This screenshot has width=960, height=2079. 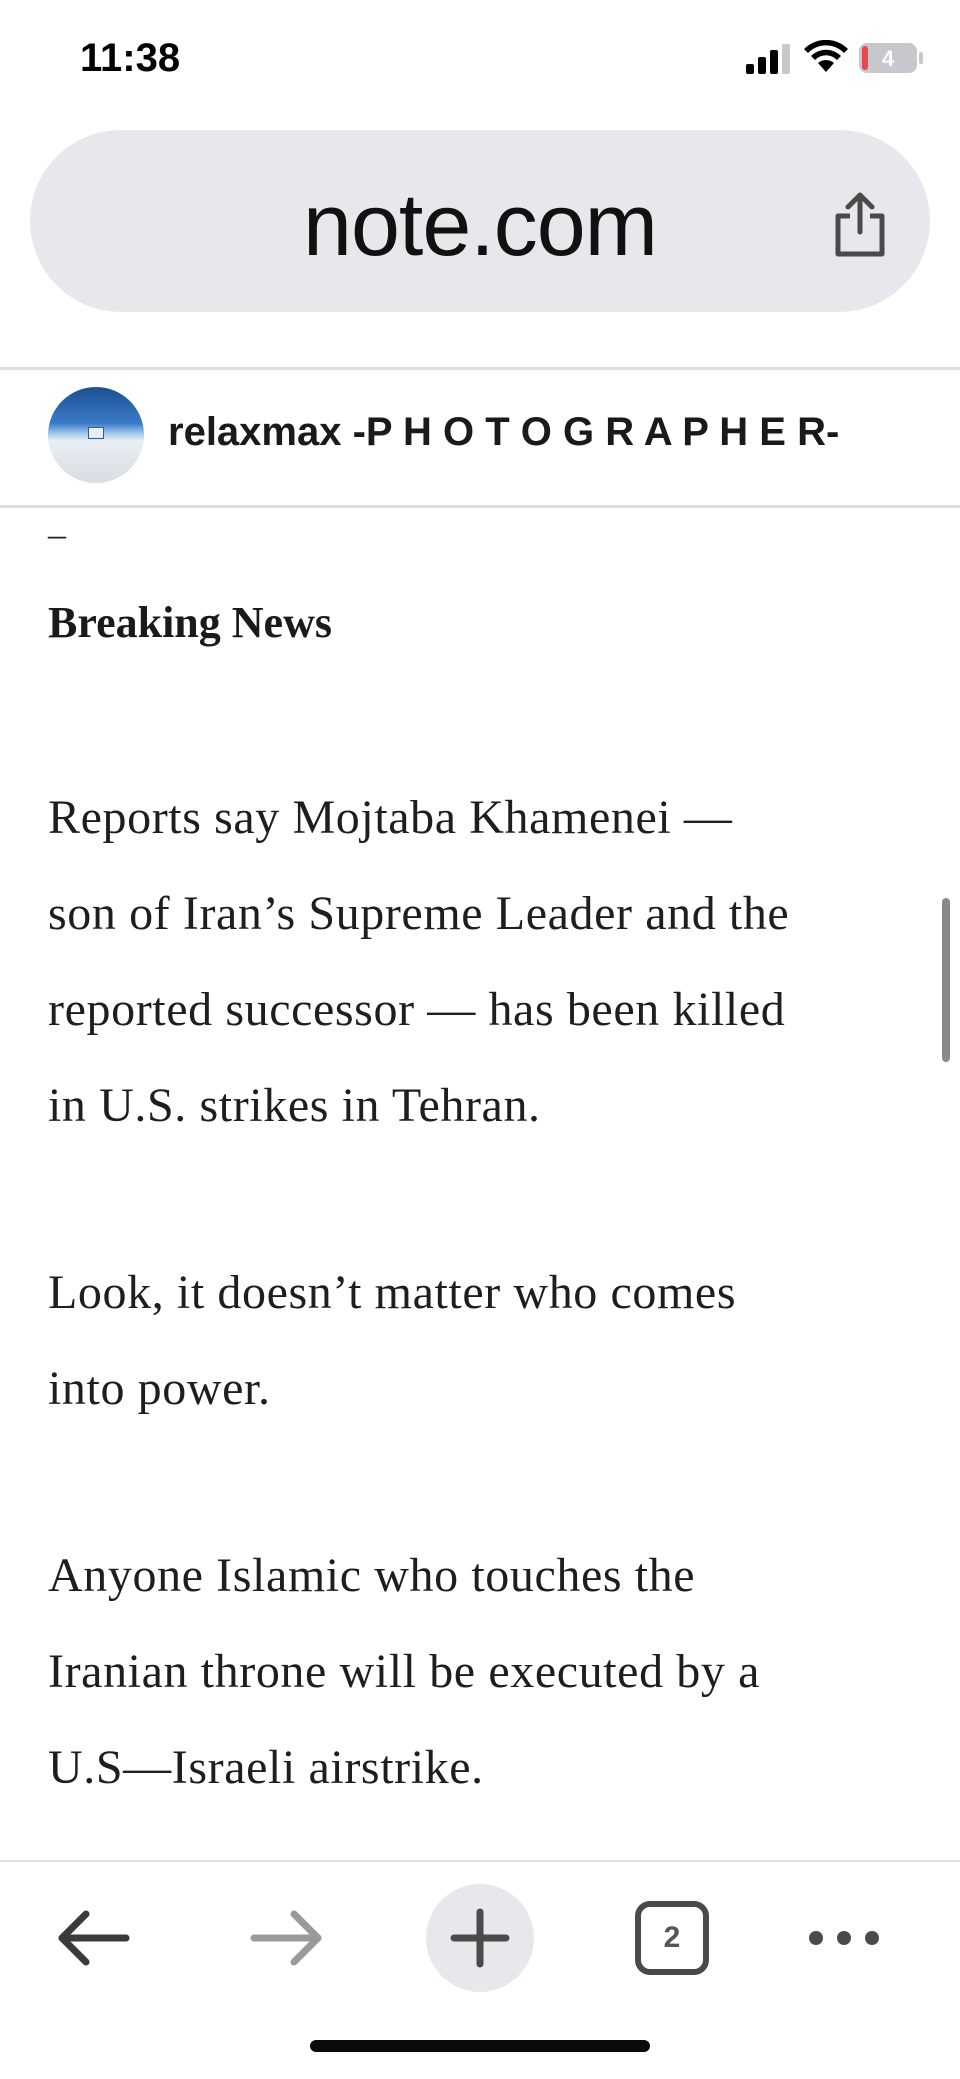 I want to click on author-name: relaxmax -P H O T O G R A P H E R-, so click(x=503, y=432).